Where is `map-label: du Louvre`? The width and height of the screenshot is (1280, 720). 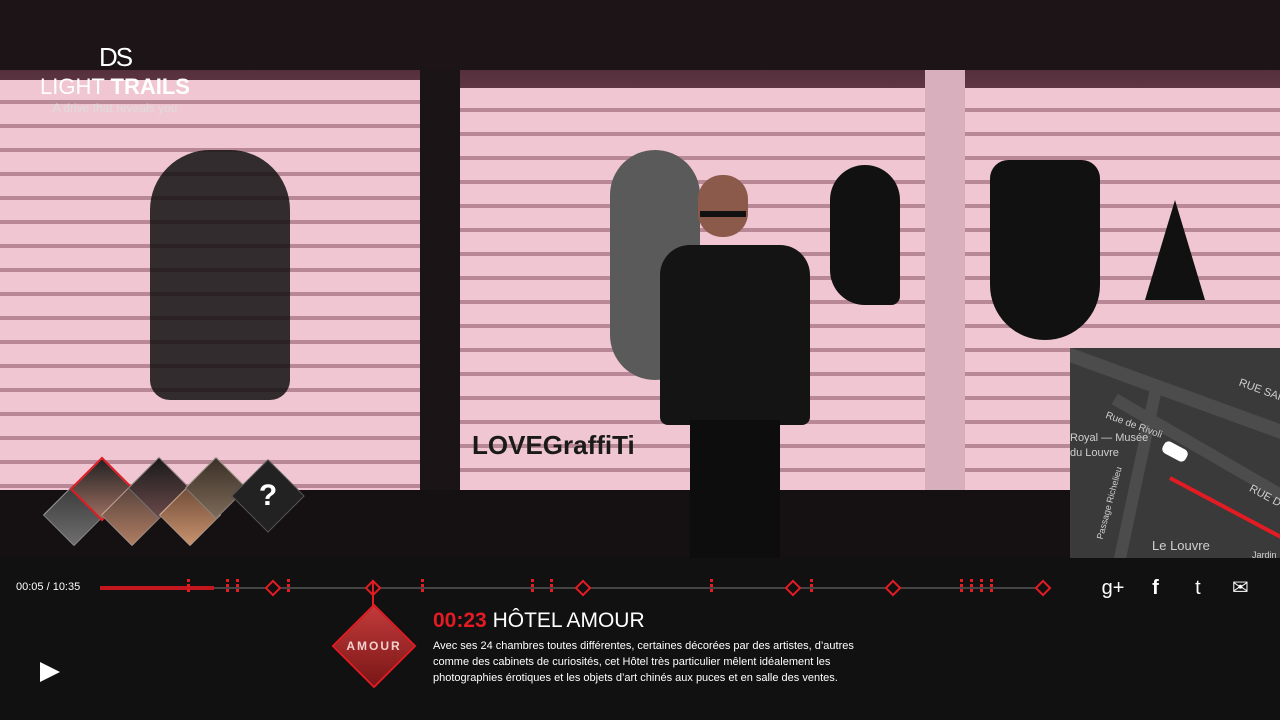
map-label: du Louvre is located at coordinates (1094, 453).